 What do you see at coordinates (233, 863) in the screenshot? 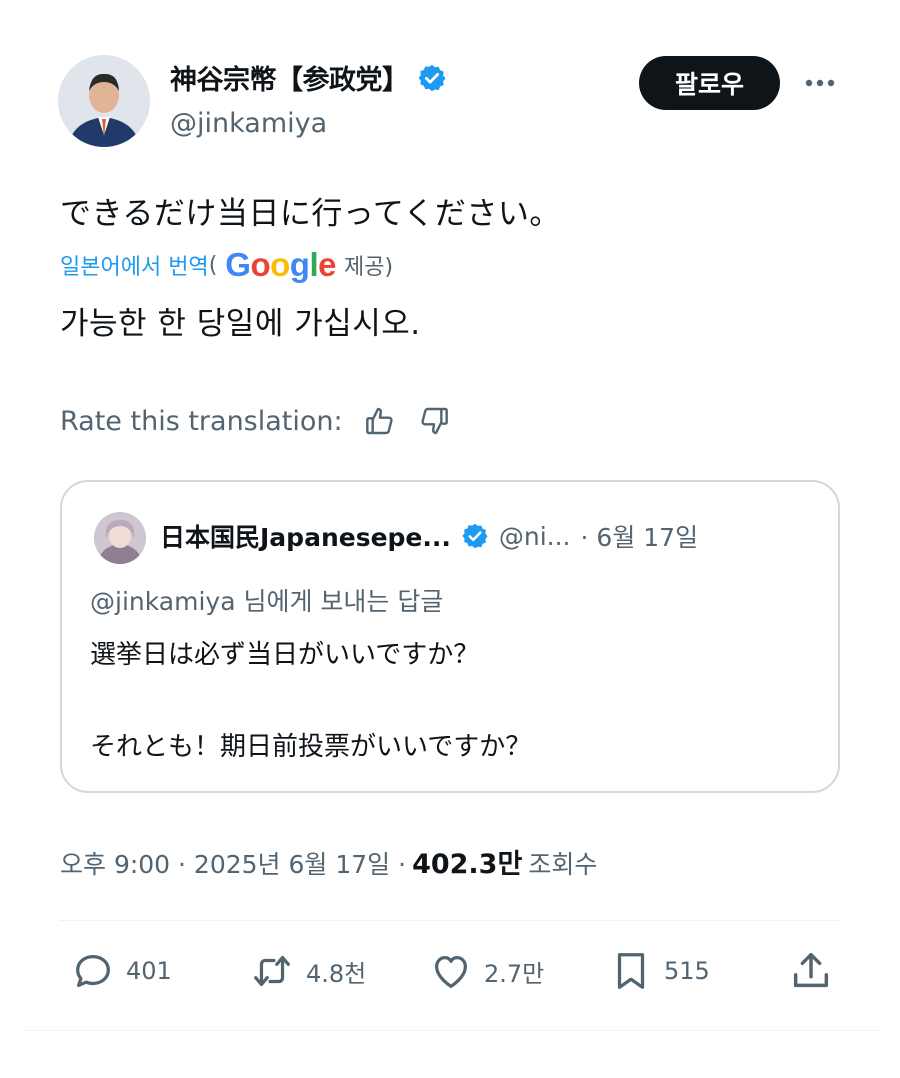
I see `tweet-timestamp: 오후 9:00 · 2025년 6월 17일 ·` at bounding box center [233, 863].